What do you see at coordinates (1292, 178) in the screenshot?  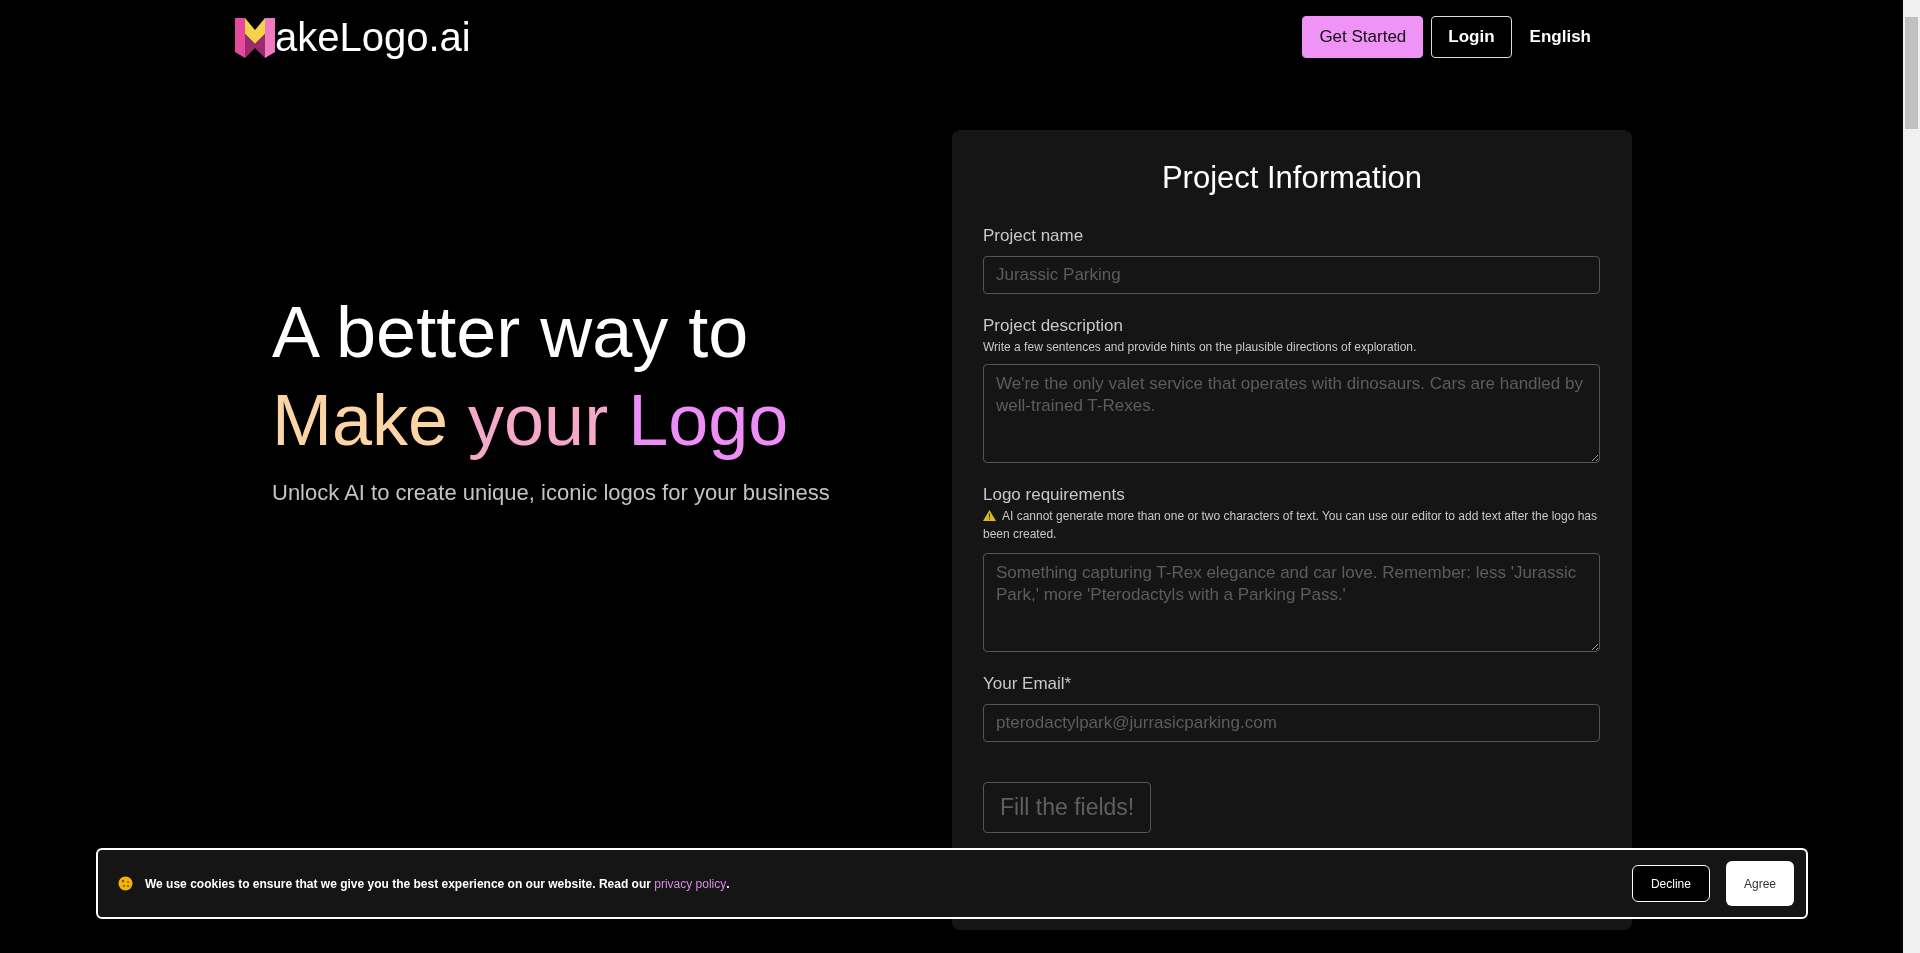 I see `form-title: Project Information` at bounding box center [1292, 178].